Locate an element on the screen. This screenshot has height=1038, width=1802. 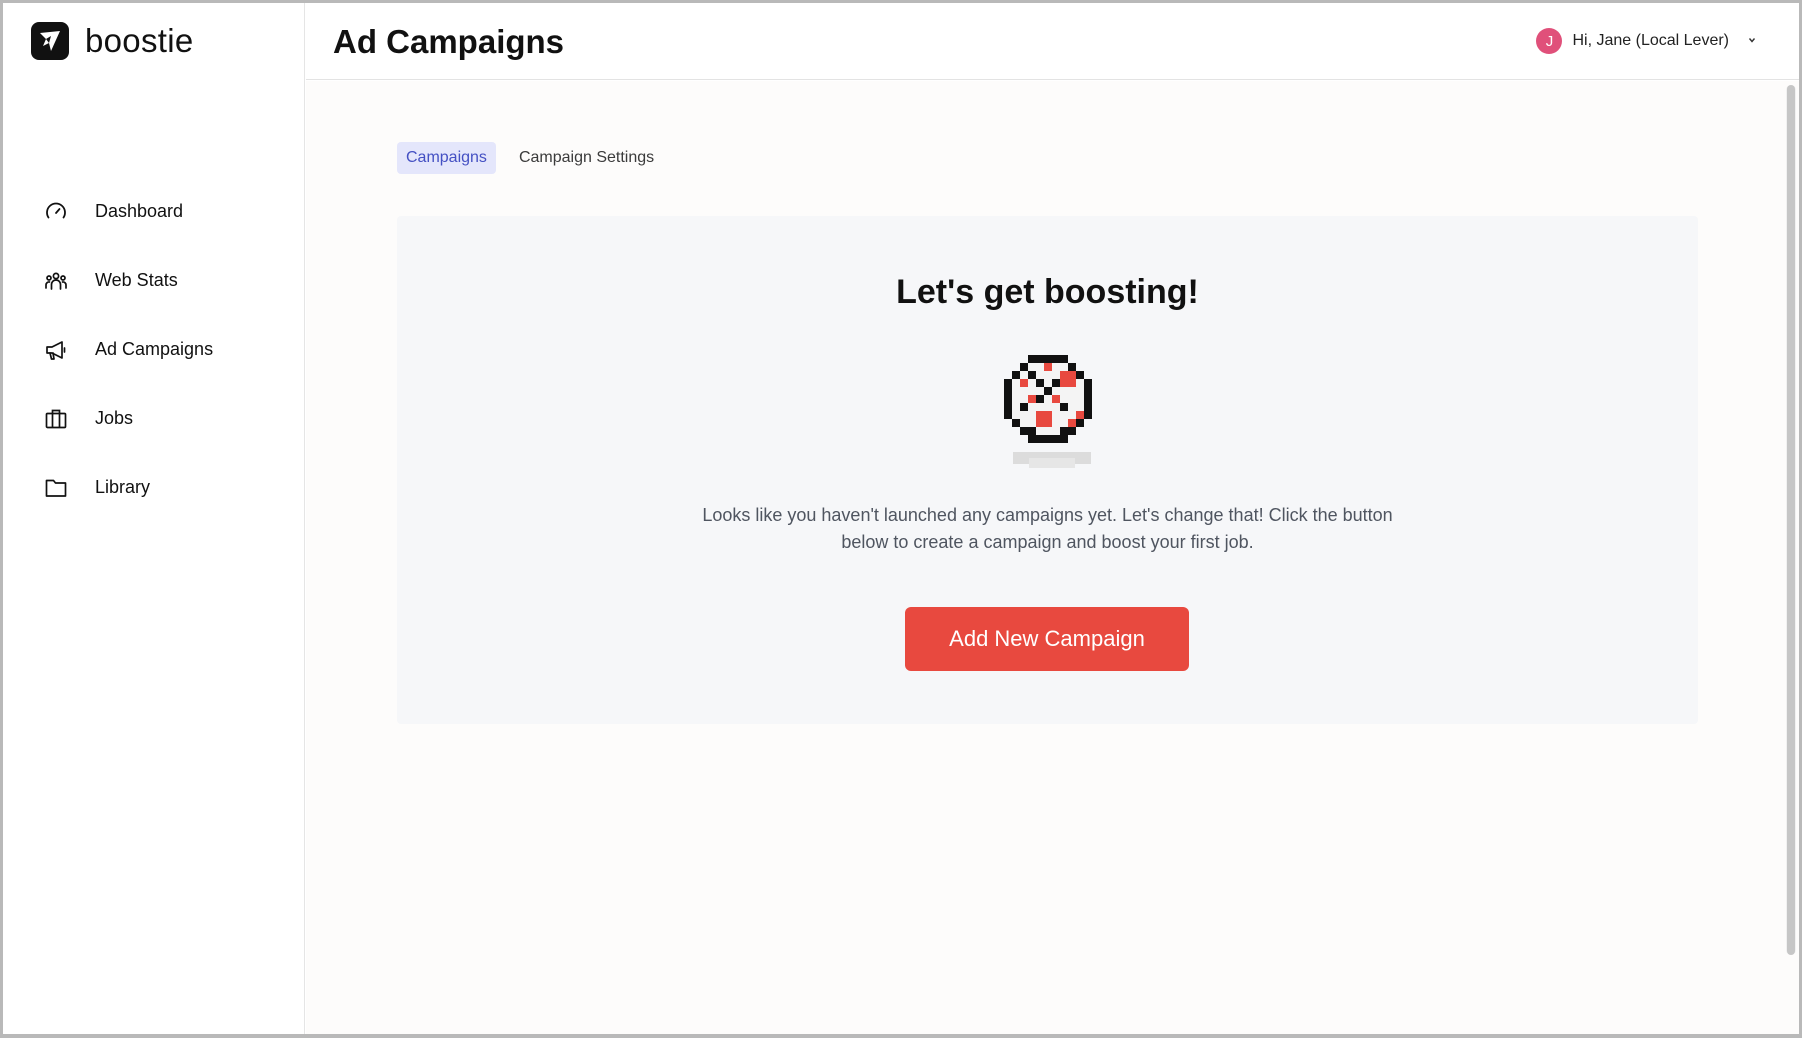
brand-logo: boostie is located at coordinates (112, 41).